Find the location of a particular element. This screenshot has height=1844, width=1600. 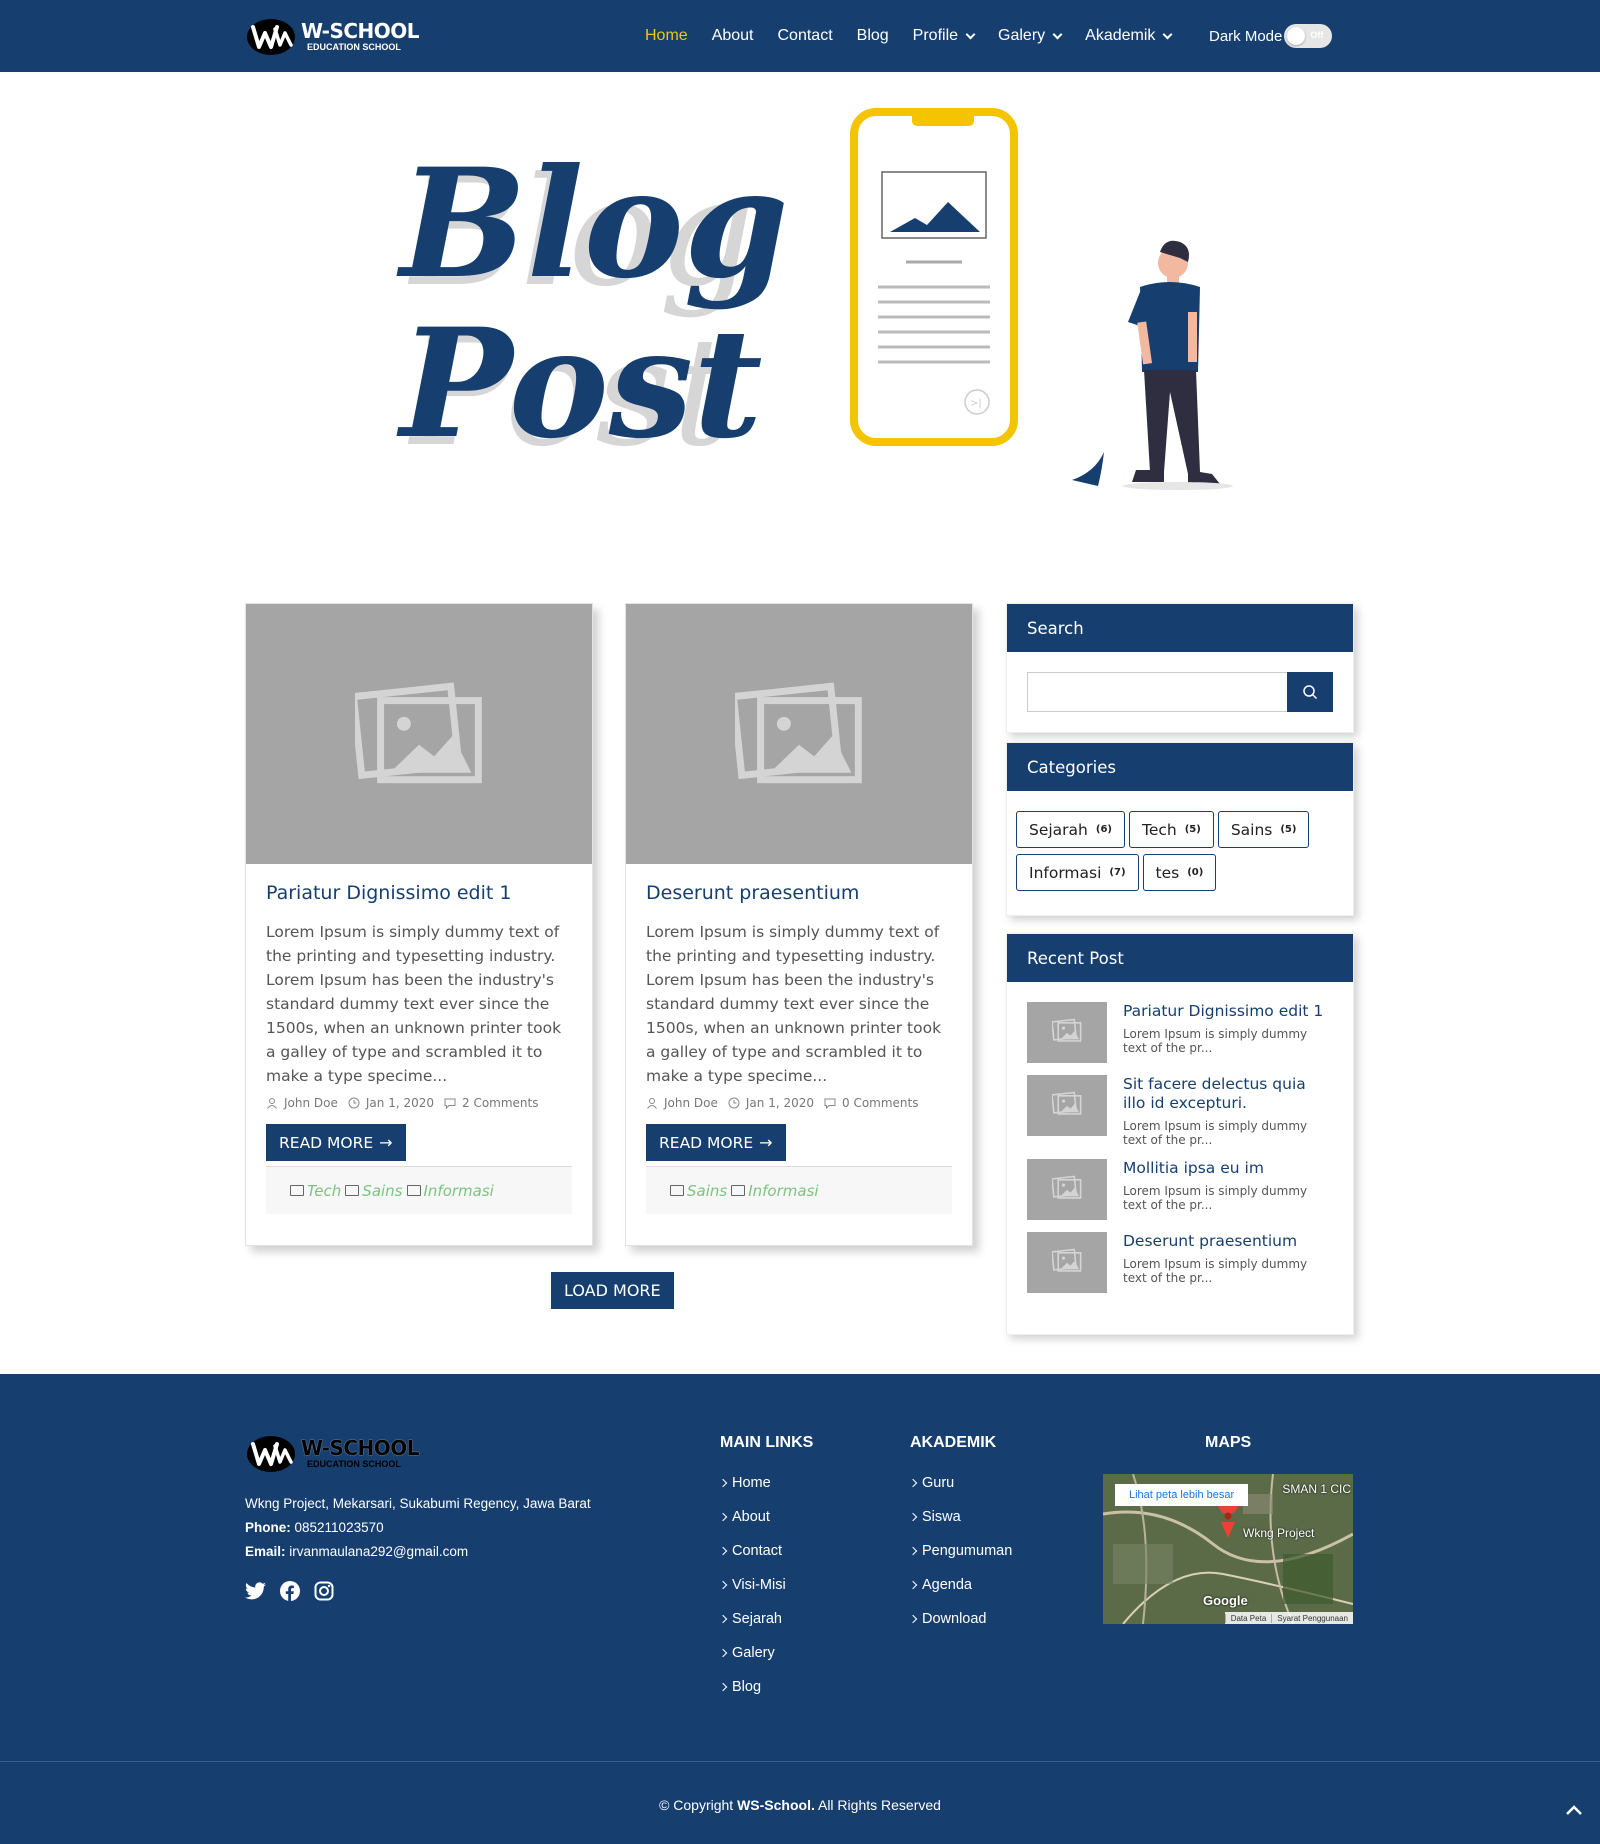

category-name: Sains is located at coordinates (1251, 829).